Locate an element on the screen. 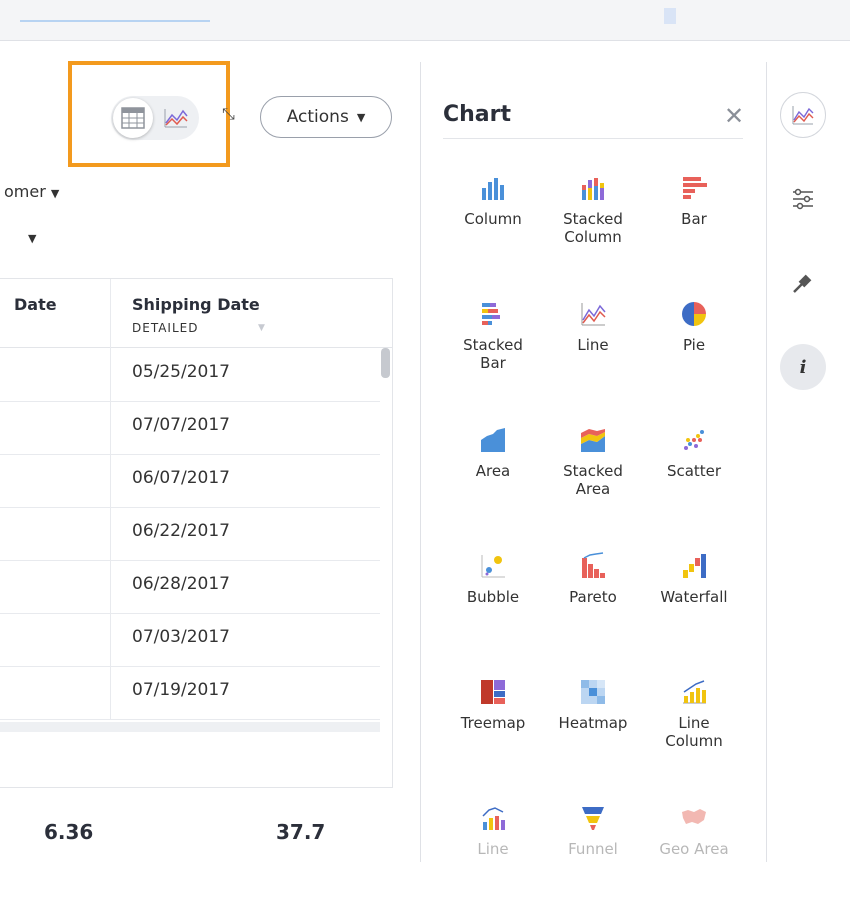  chart-type-label: Funnel is located at coordinates (593, 849).